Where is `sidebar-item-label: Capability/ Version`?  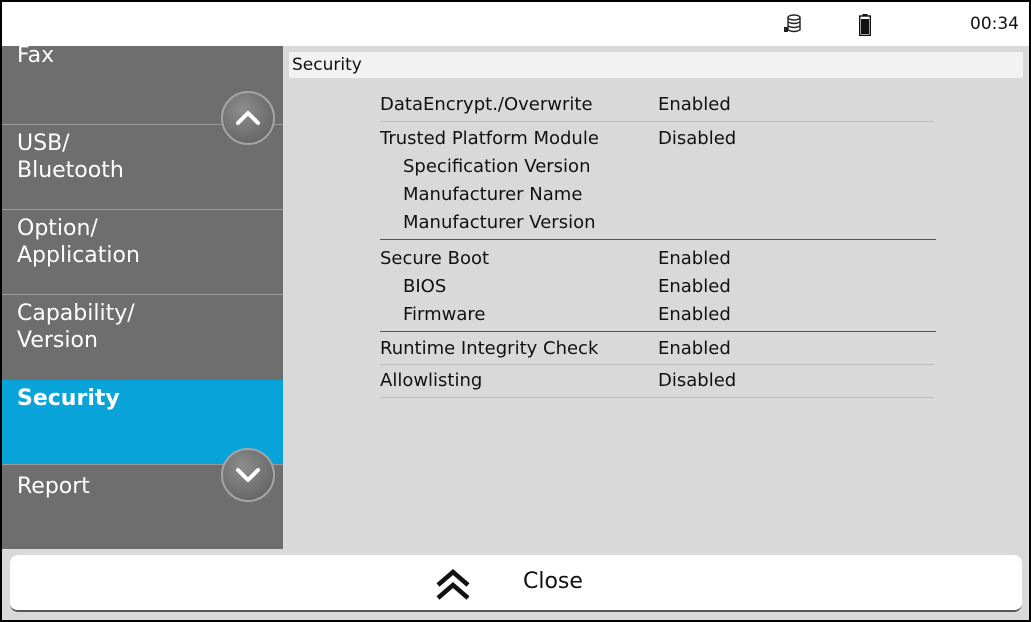 sidebar-item-label: Capability/ Version is located at coordinates (76, 327).